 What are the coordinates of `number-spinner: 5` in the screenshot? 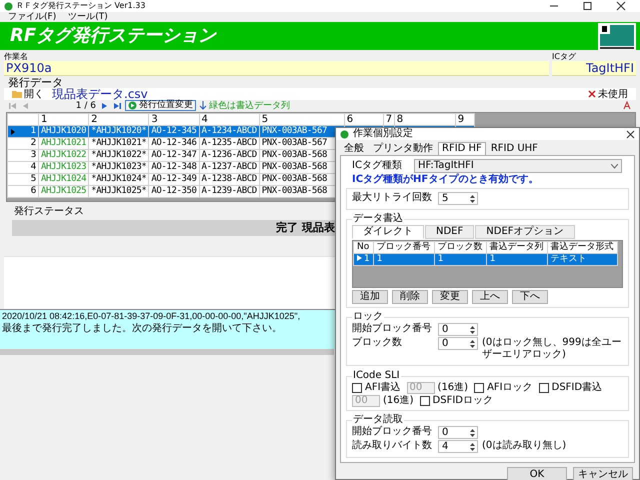 It's located at (458, 198).